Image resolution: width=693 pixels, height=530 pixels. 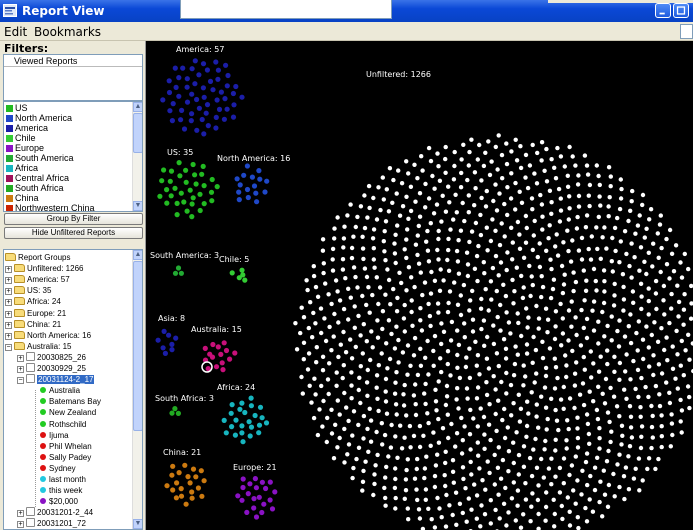 What do you see at coordinates (59, 501) in the screenshot?
I see `tree-term: $20,000` at bounding box center [59, 501].